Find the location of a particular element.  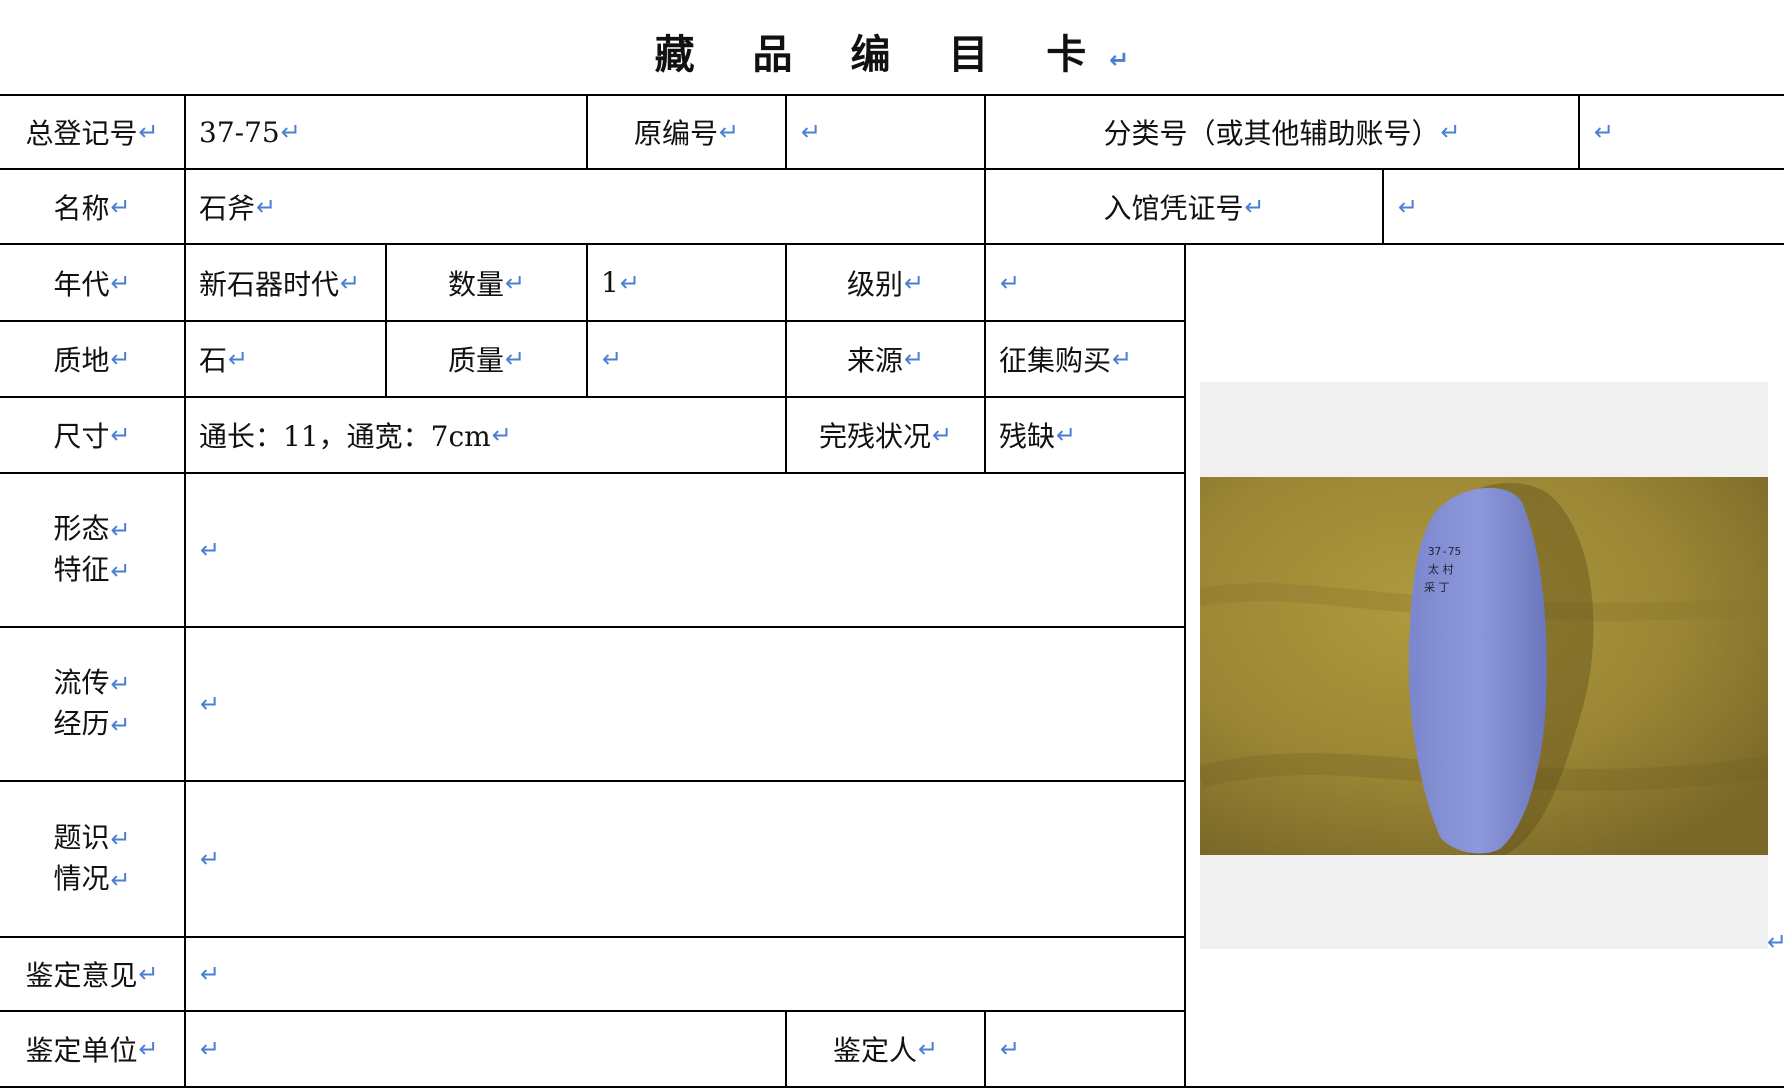

source-value: 征集购买 ↵ is located at coordinates (1085, 359).